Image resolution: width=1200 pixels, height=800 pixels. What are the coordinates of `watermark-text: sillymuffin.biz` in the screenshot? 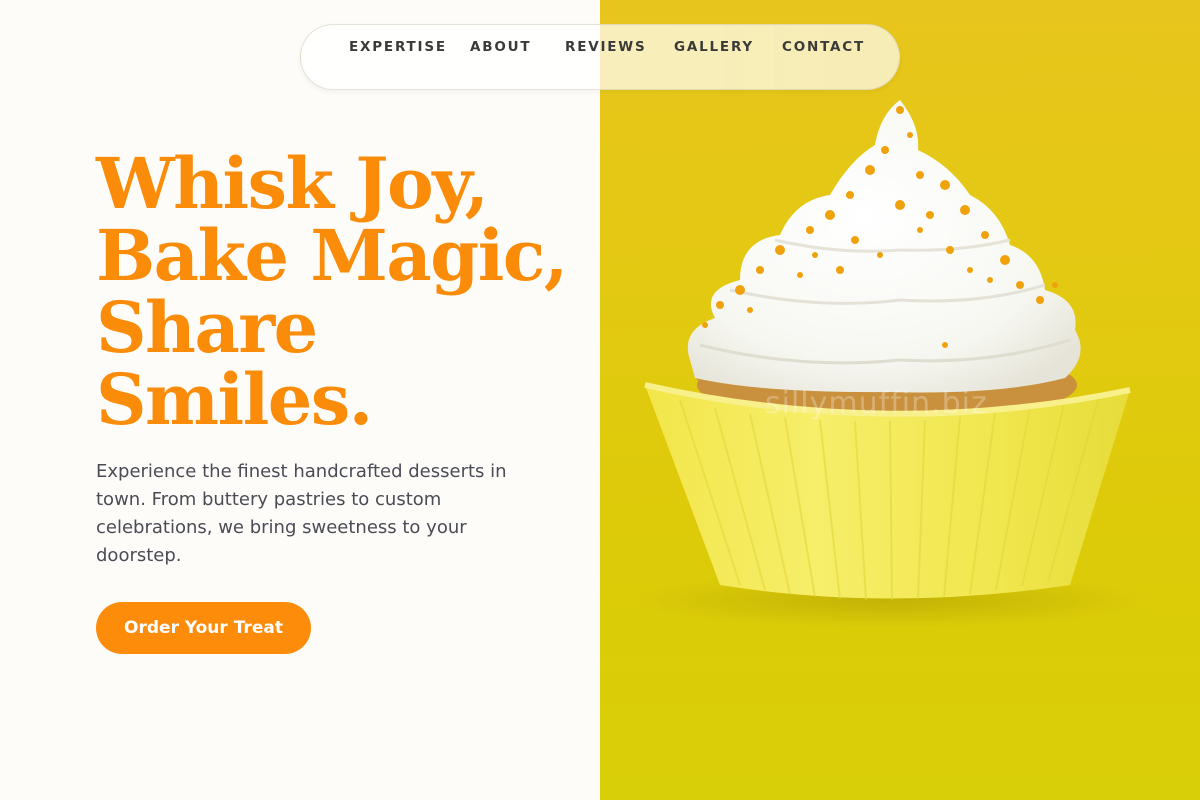 It's located at (876, 403).